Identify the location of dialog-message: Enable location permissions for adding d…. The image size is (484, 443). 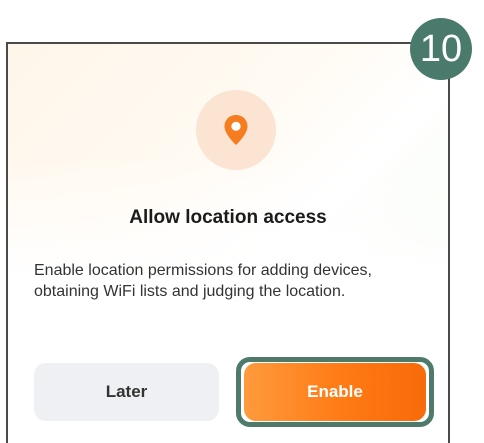
(203, 281).